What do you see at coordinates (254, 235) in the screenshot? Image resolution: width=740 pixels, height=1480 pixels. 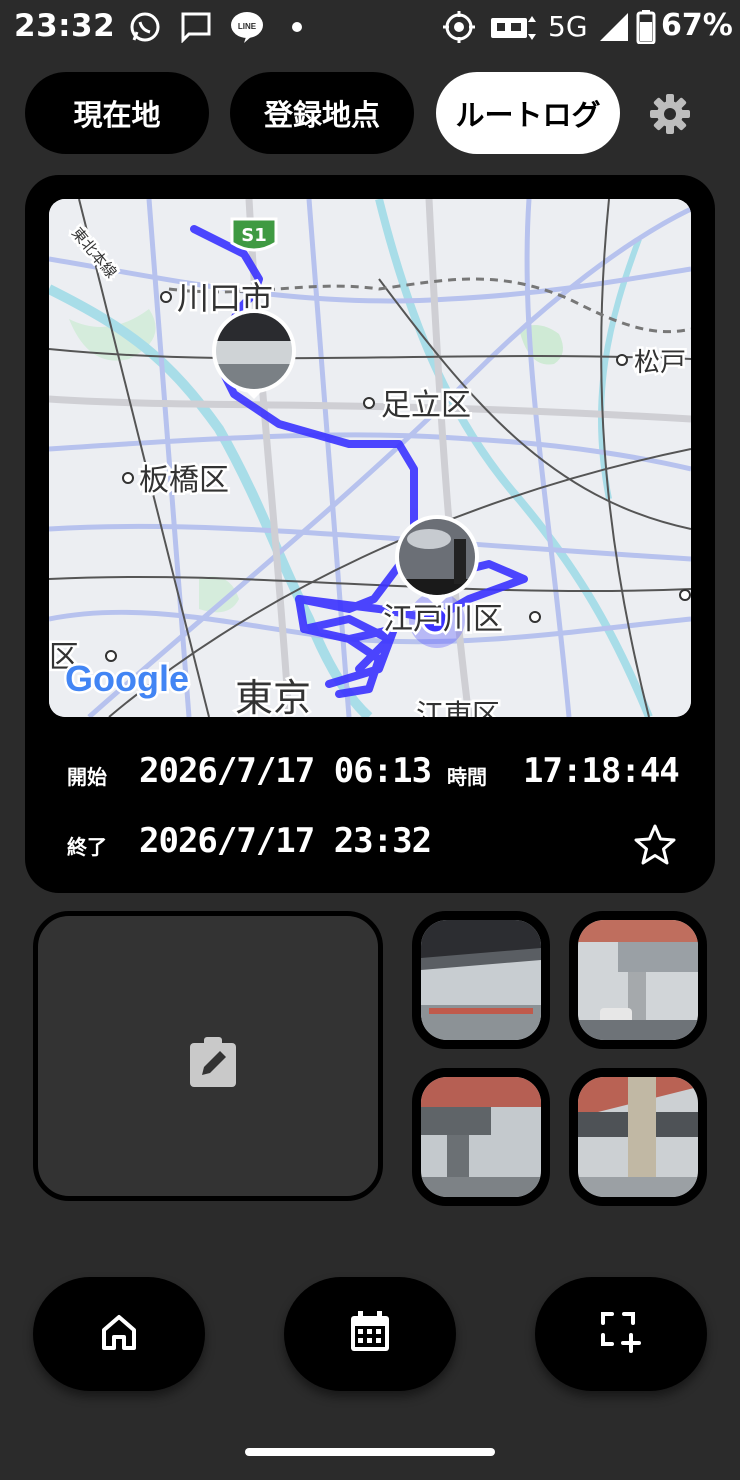 I see `highway-shield-label: S1` at bounding box center [254, 235].